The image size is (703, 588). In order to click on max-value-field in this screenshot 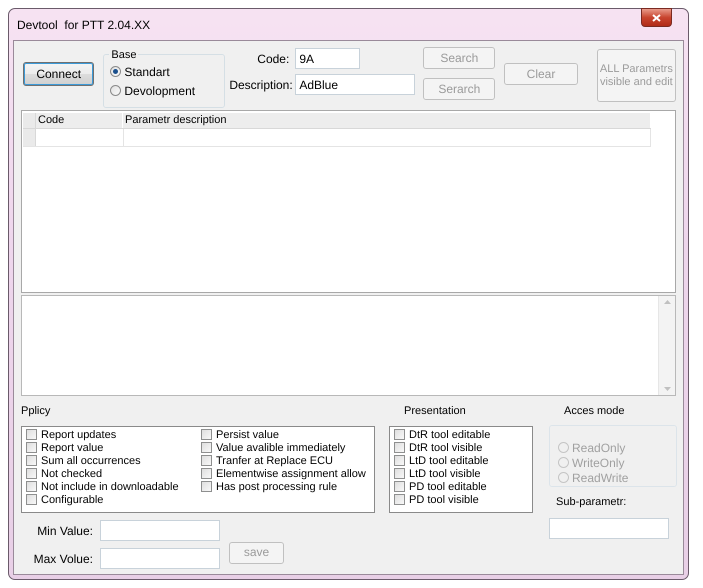, I will do `click(160, 558)`.